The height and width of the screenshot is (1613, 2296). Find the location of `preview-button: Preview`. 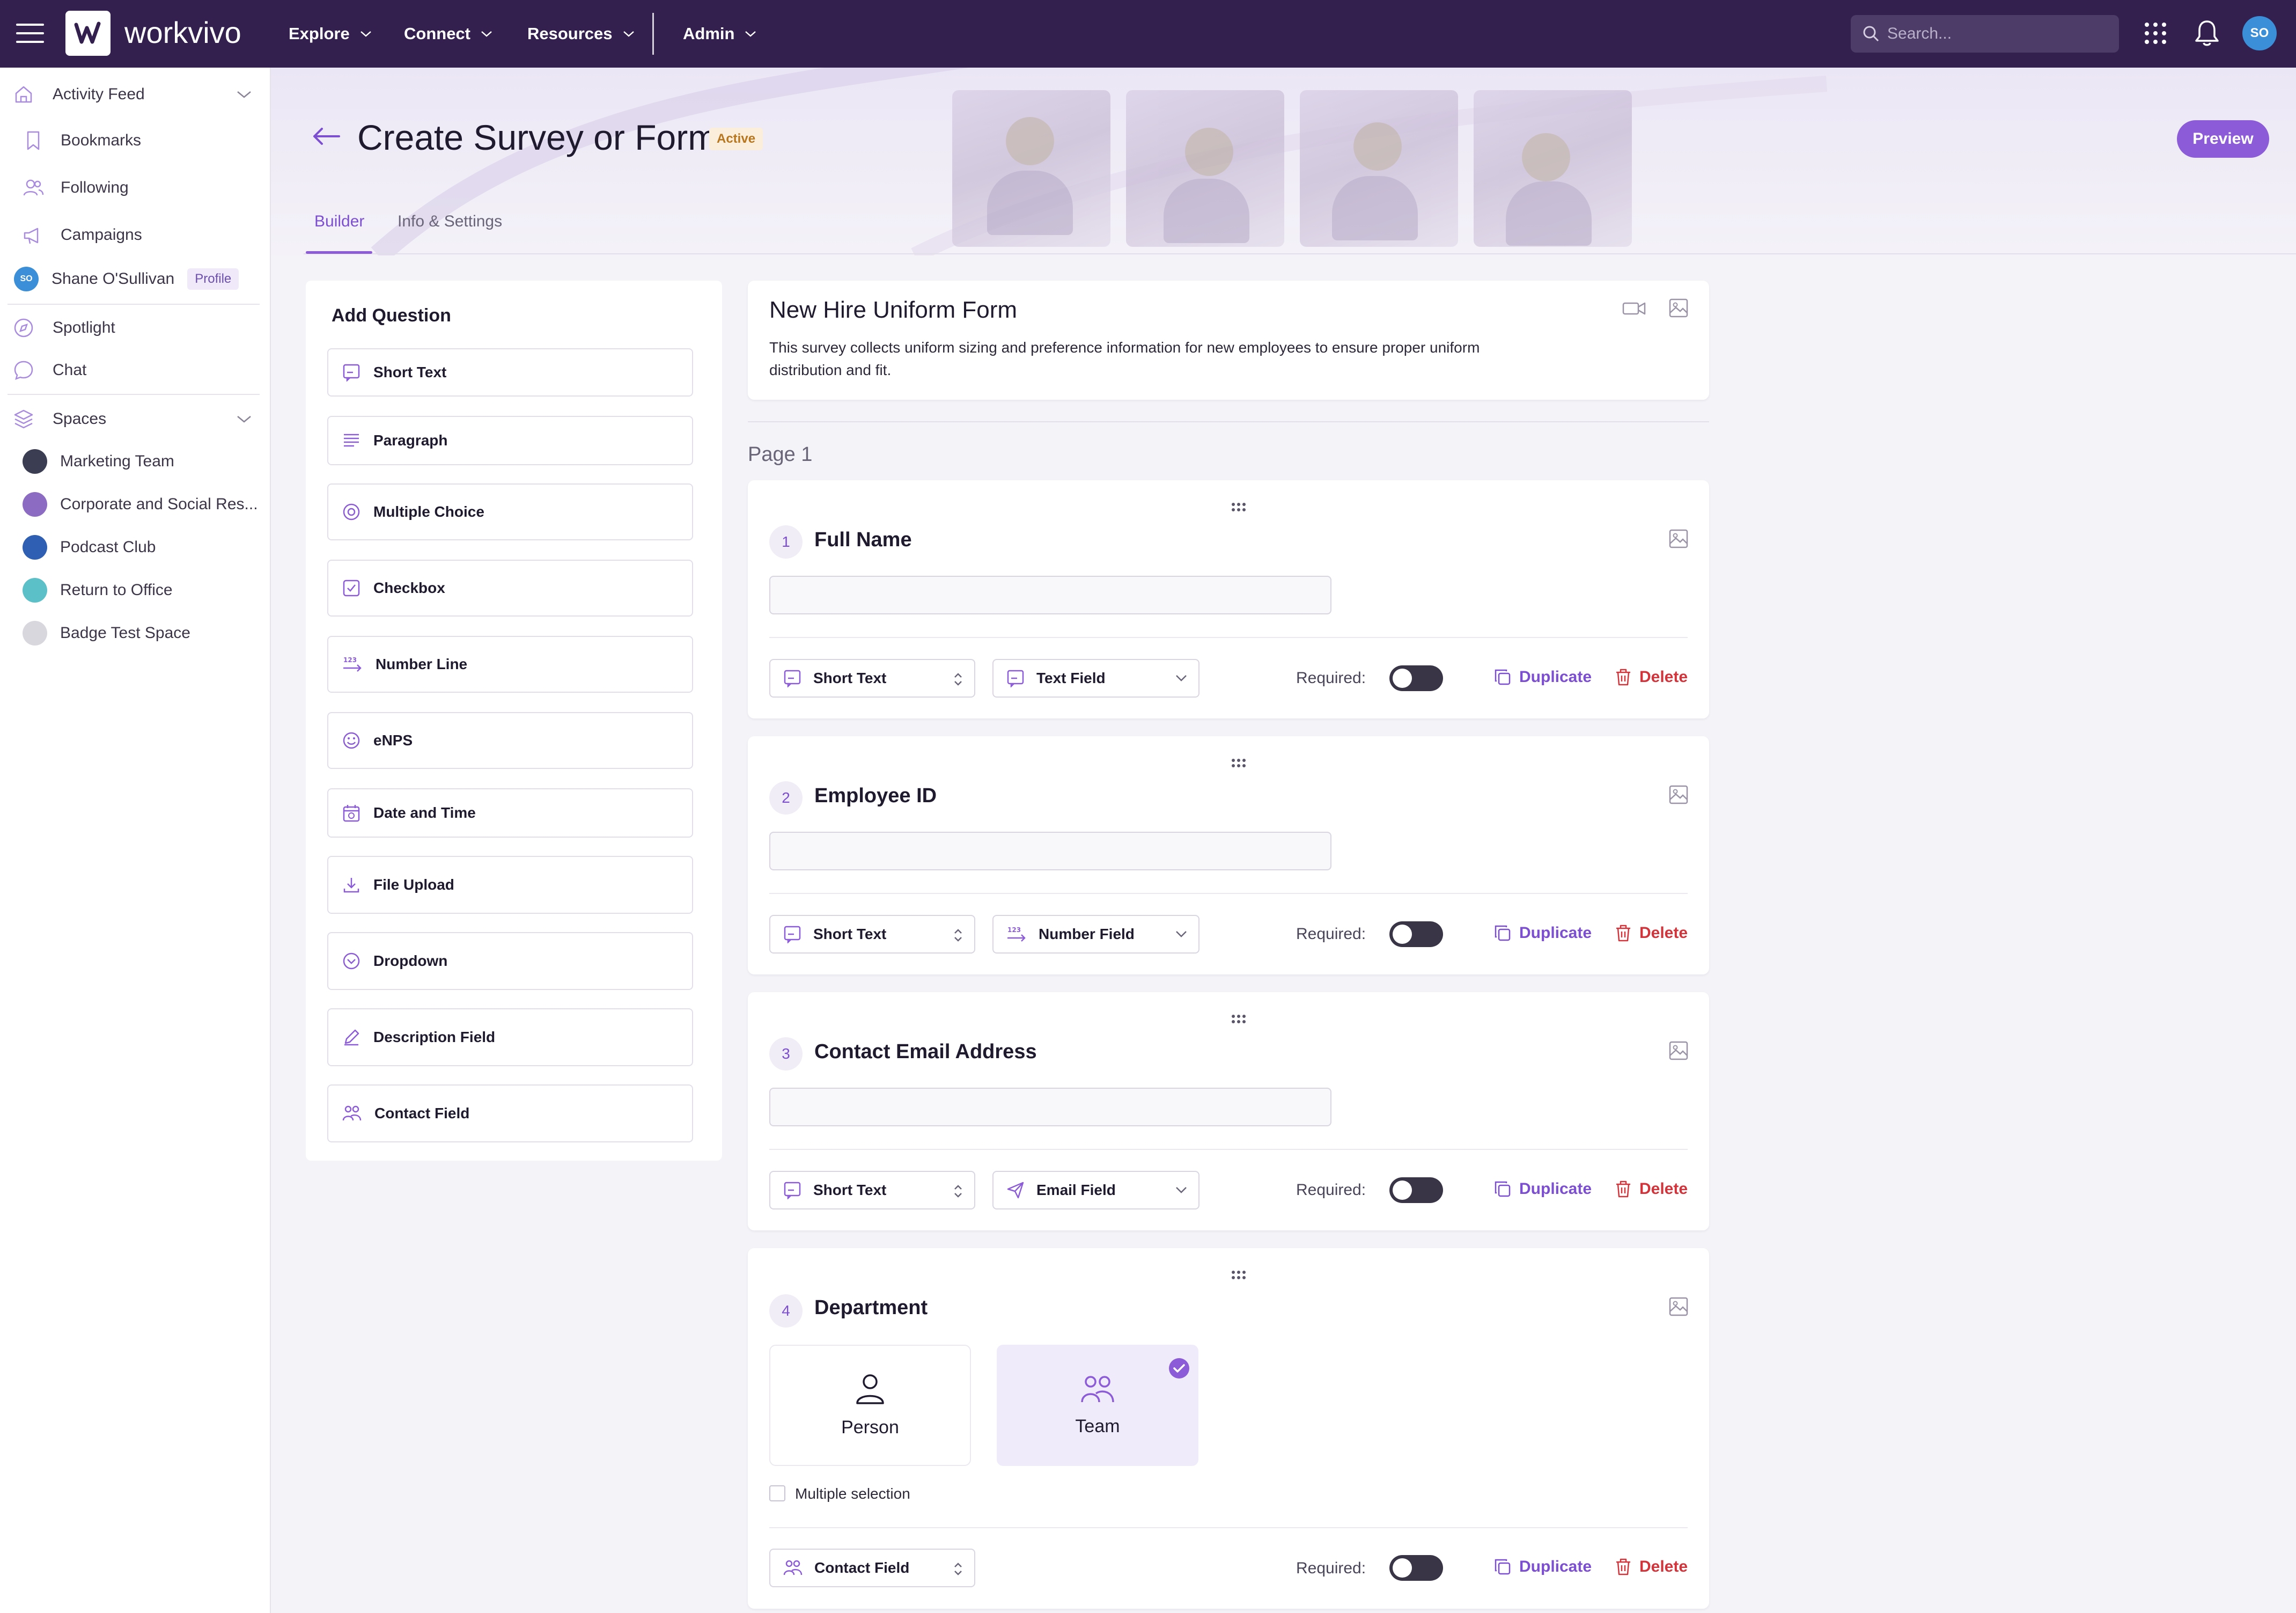

preview-button: Preview is located at coordinates (2223, 139).